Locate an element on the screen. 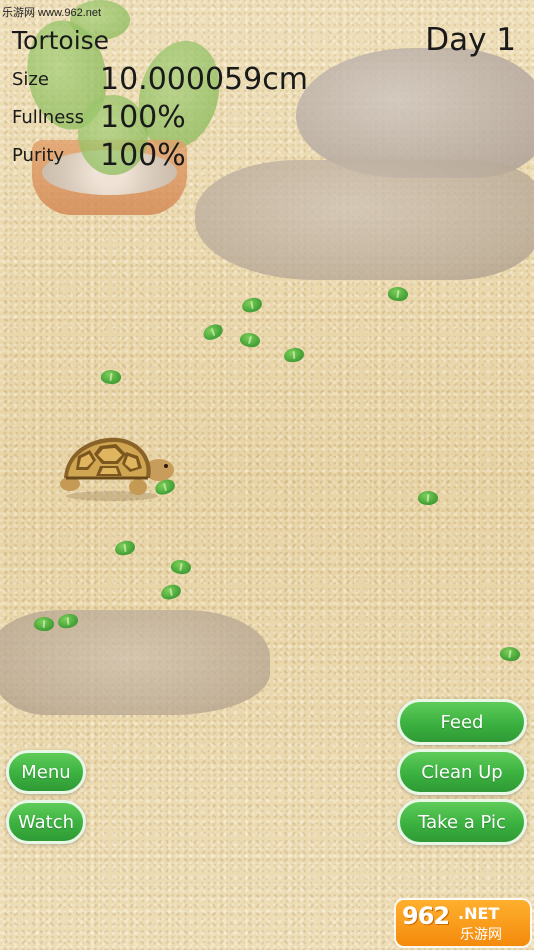 Image resolution: width=534 pixels, height=950 pixels. clean-up-button: Clean Up is located at coordinates (462, 772).